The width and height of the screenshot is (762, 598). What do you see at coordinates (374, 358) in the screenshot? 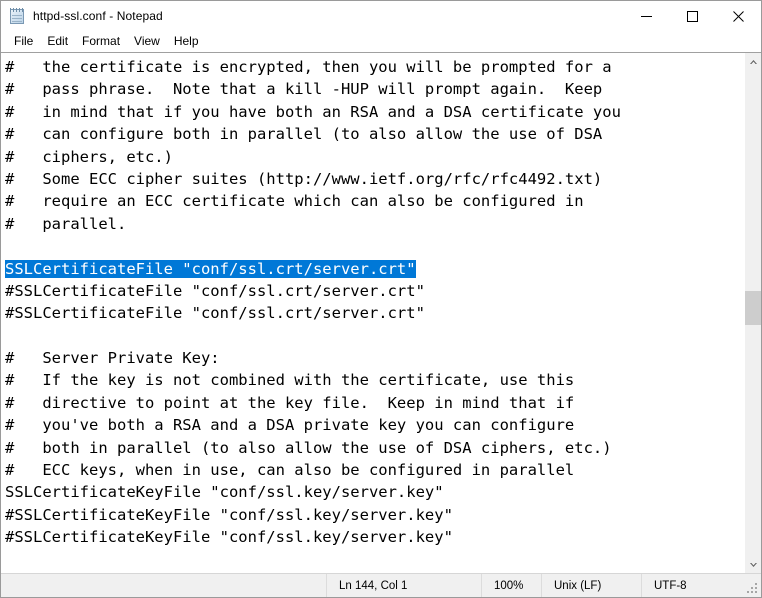
I see `editor-line: # Server Private Key:` at bounding box center [374, 358].